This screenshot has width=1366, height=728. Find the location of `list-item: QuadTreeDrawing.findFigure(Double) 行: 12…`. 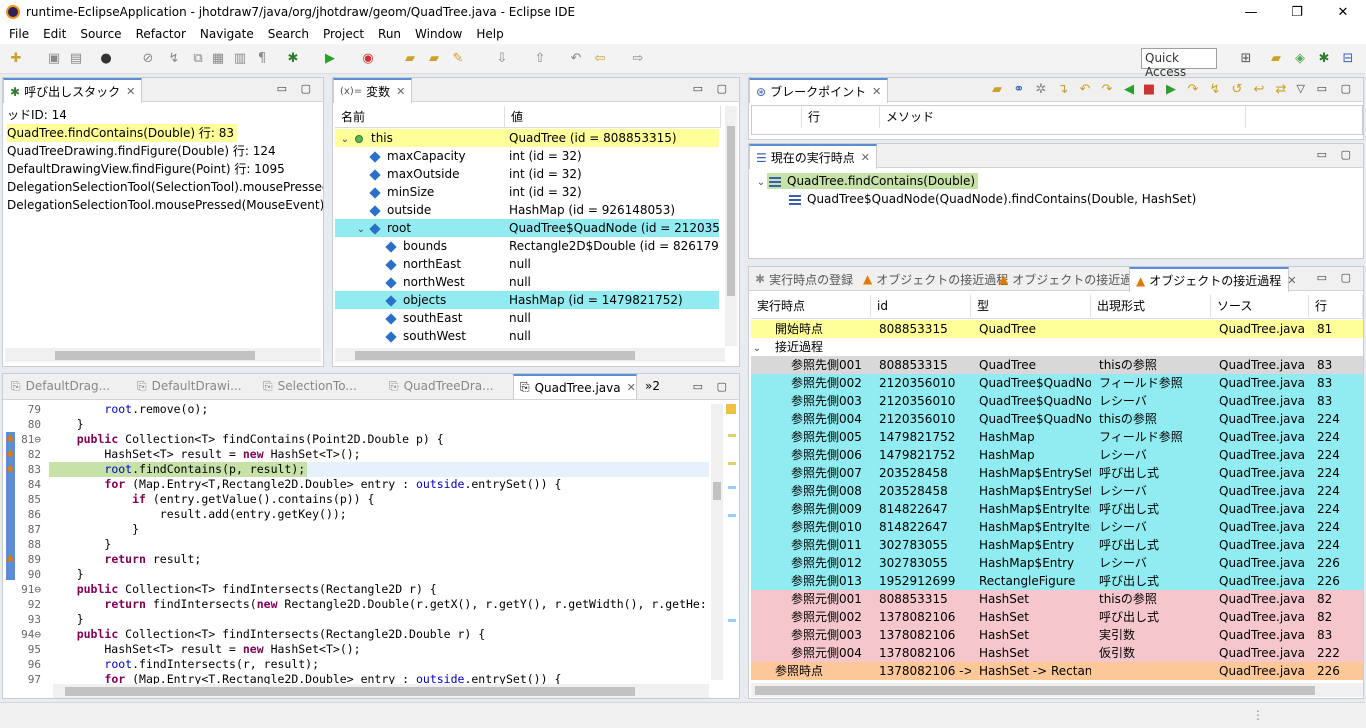

list-item: QuadTreeDrawing.findFigure(Double) 行: 12… is located at coordinates (165, 151).